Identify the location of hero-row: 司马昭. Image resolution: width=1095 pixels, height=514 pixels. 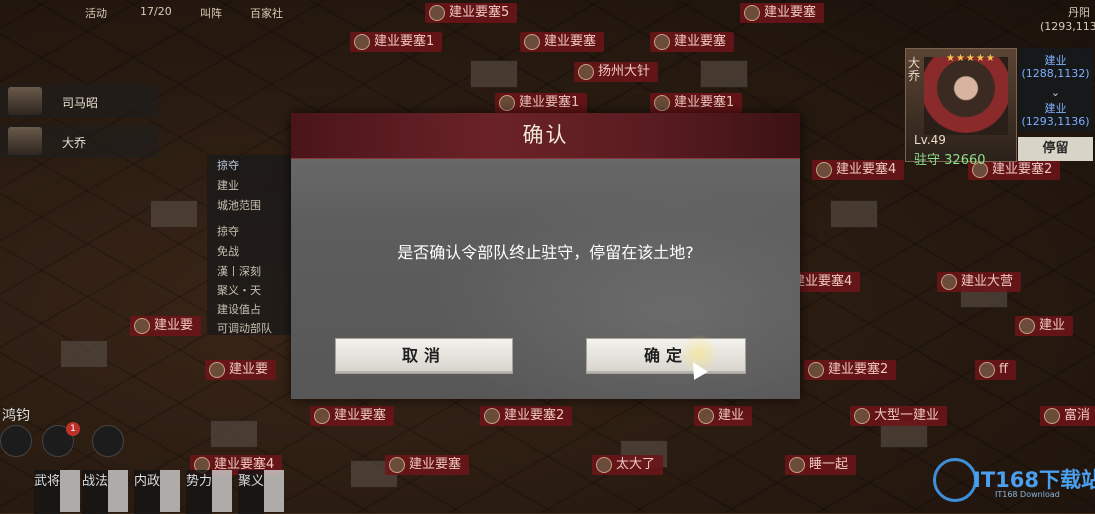
(79, 101).